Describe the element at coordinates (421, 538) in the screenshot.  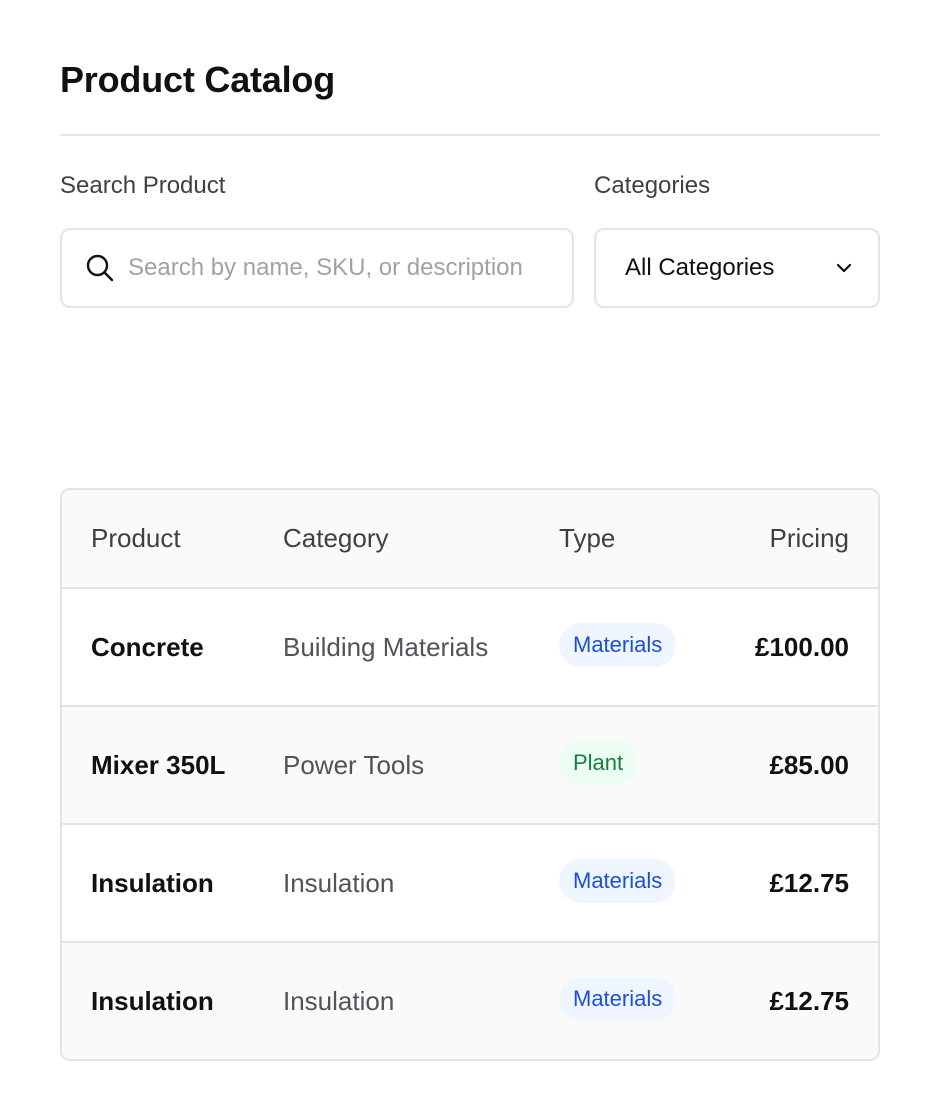
I see `column-header-category: Category` at that location.